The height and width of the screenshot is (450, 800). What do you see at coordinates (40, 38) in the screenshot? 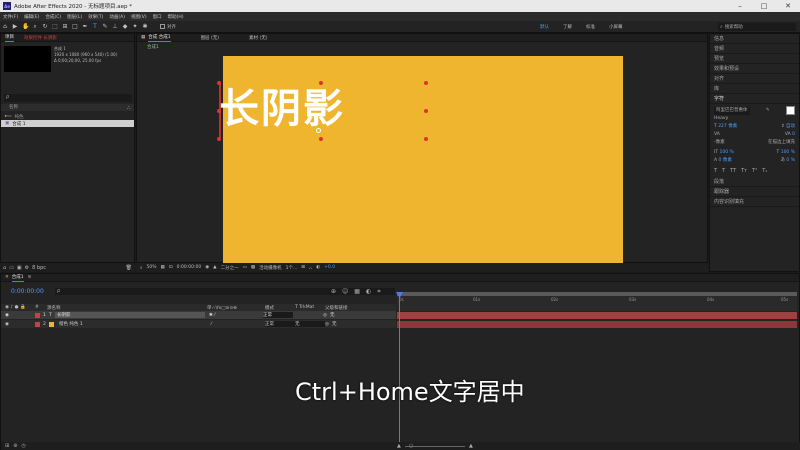
I see `tab-effect-controls: 效果控件 长阴影` at bounding box center [40, 38].